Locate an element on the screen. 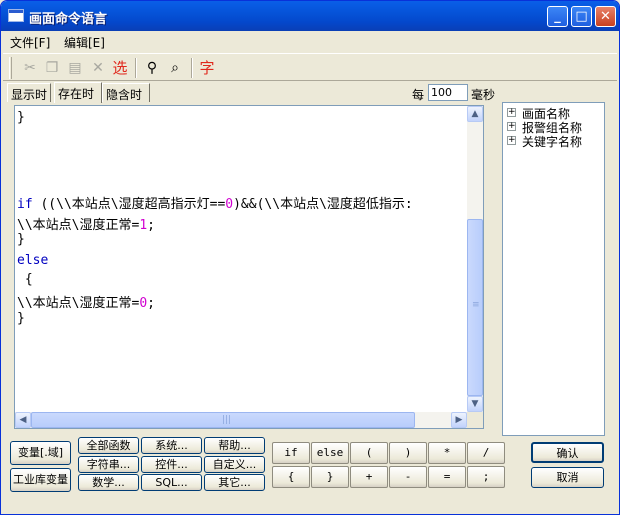 The height and width of the screenshot is (515, 620). code-line: { is located at coordinates (25, 279).